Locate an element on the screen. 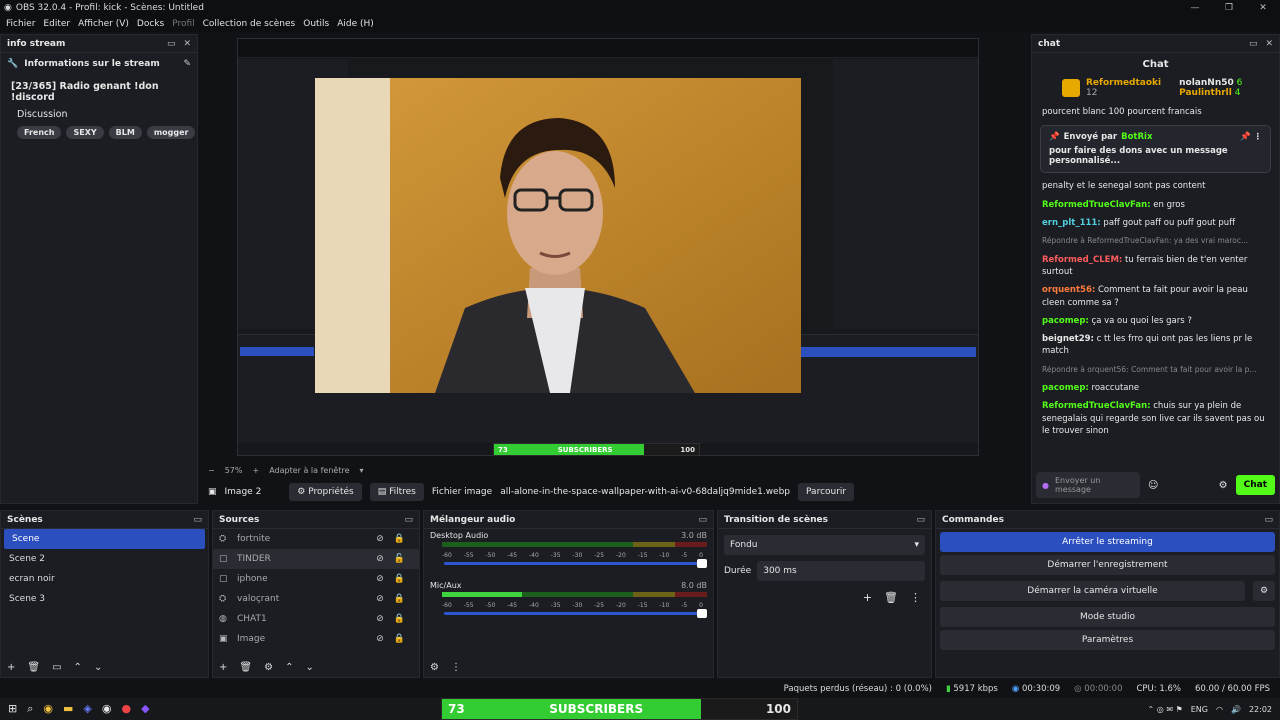  gear-icon: ⚙ is located at coordinates (1264, 591).